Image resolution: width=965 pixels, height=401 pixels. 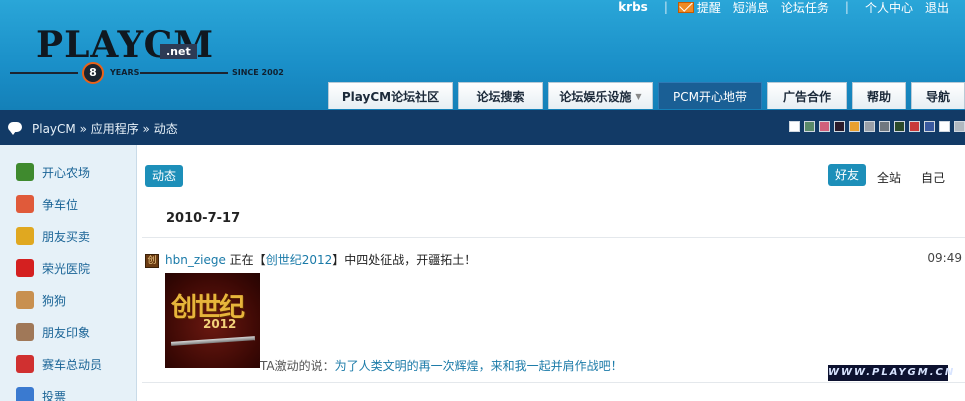 I want to click on game-thumbnail: 创世纪 2012, so click(x=212, y=320).